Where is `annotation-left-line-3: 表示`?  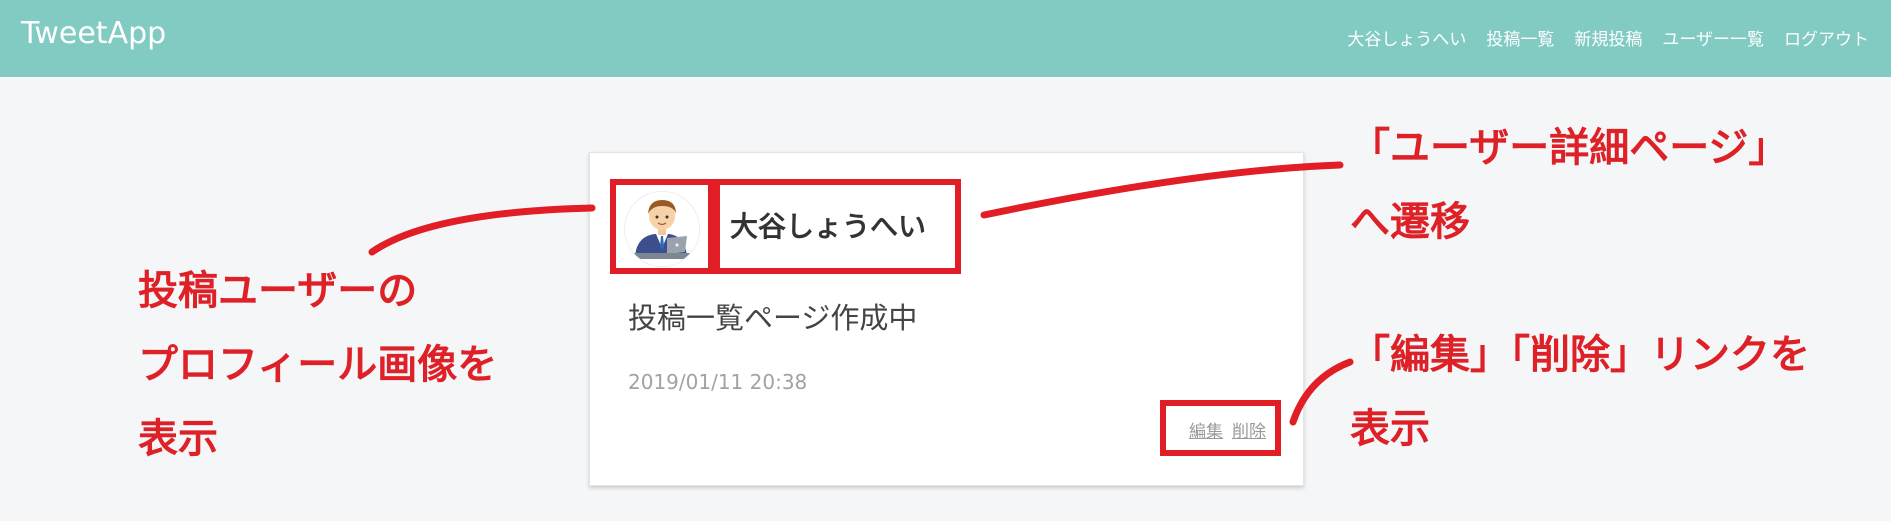
annotation-left-line-3: 表示 is located at coordinates (178, 439).